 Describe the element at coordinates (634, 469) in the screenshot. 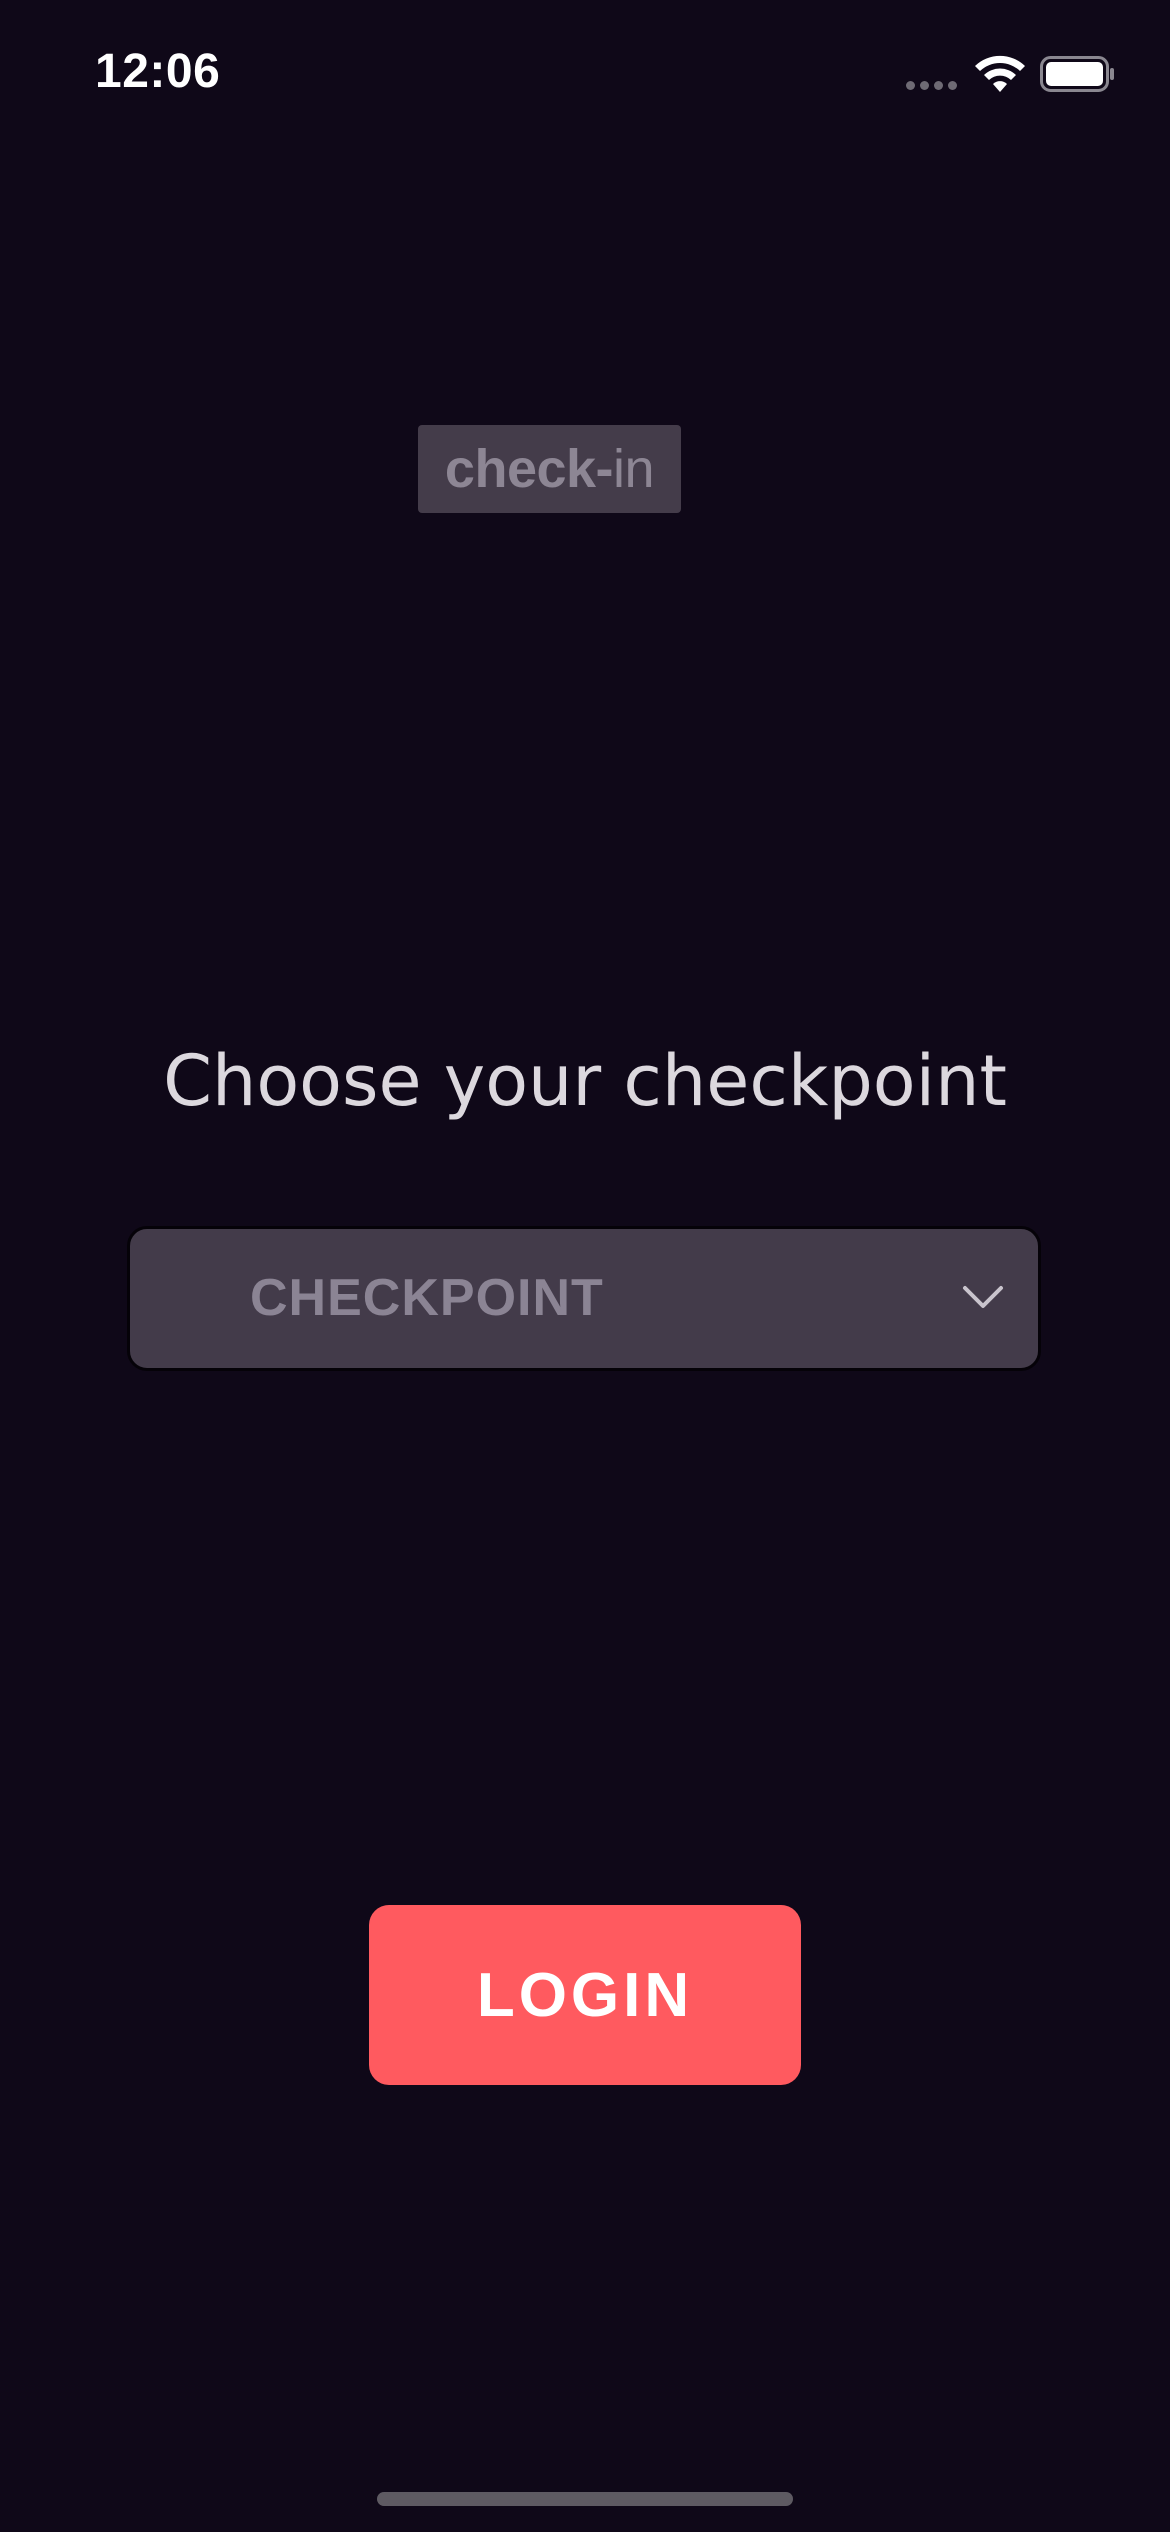

I see `logo-light-text: in` at that location.